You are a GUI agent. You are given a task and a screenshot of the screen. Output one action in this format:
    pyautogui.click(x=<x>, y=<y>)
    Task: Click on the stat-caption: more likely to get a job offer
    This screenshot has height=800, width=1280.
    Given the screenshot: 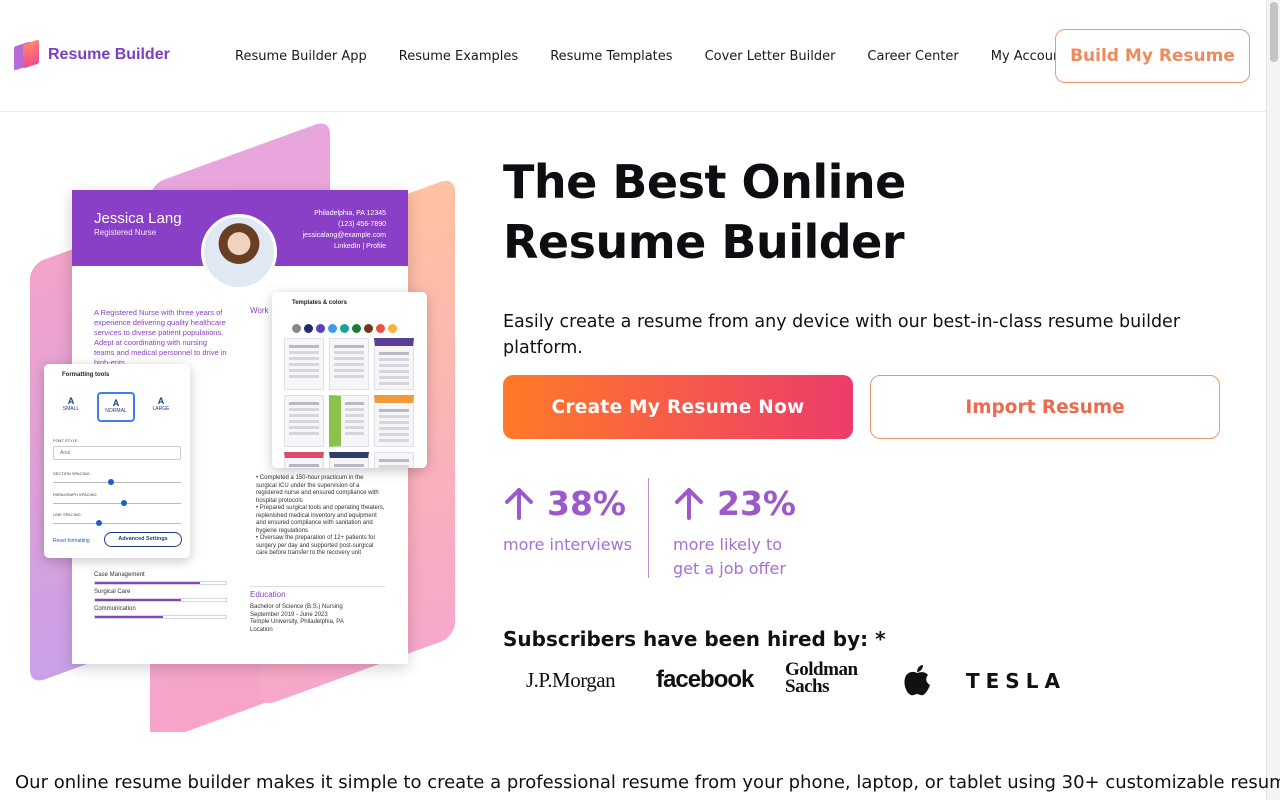 What is the action you would take?
    pyautogui.click(x=729, y=556)
    